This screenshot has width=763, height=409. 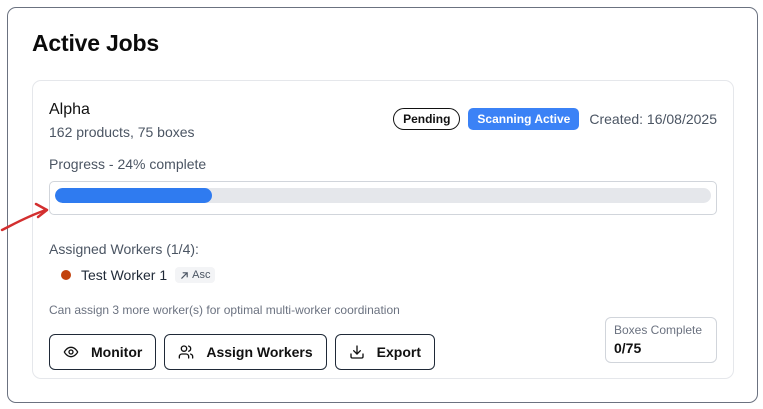 I want to click on export-button-label: Export, so click(x=399, y=352).